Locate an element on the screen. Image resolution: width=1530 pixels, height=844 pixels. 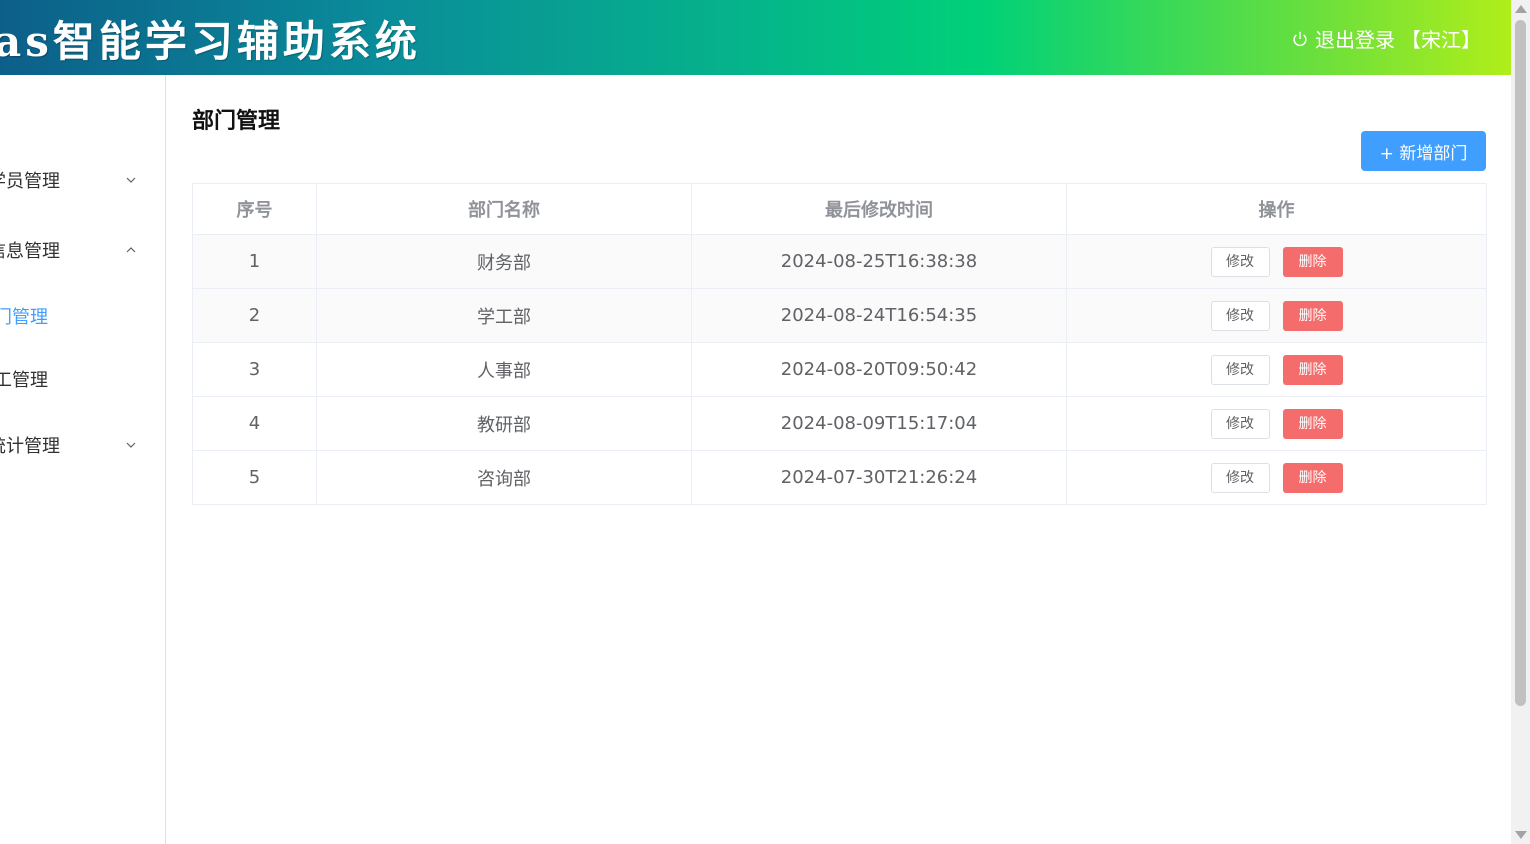
table-row: 1 财务部 2024-08-25T16:38:38 修改 删除 is located at coordinates (839, 261).